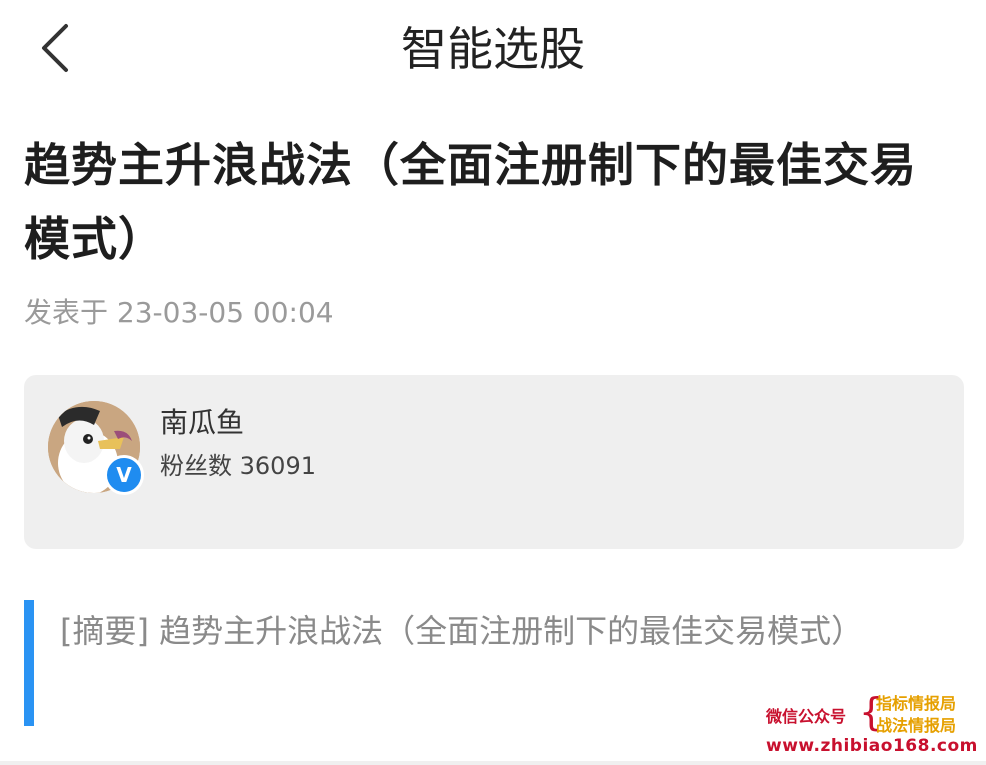 This screenshot has height=765, width=986. Describe the element at coordinates (202, 423) in the screenshot. I see `author-name: 南瓜鱼` at that location.